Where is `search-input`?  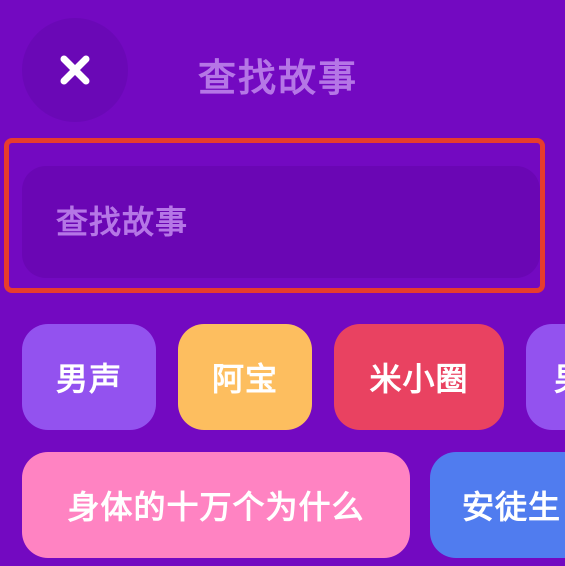 search-input is located at coordinates (297, 222).